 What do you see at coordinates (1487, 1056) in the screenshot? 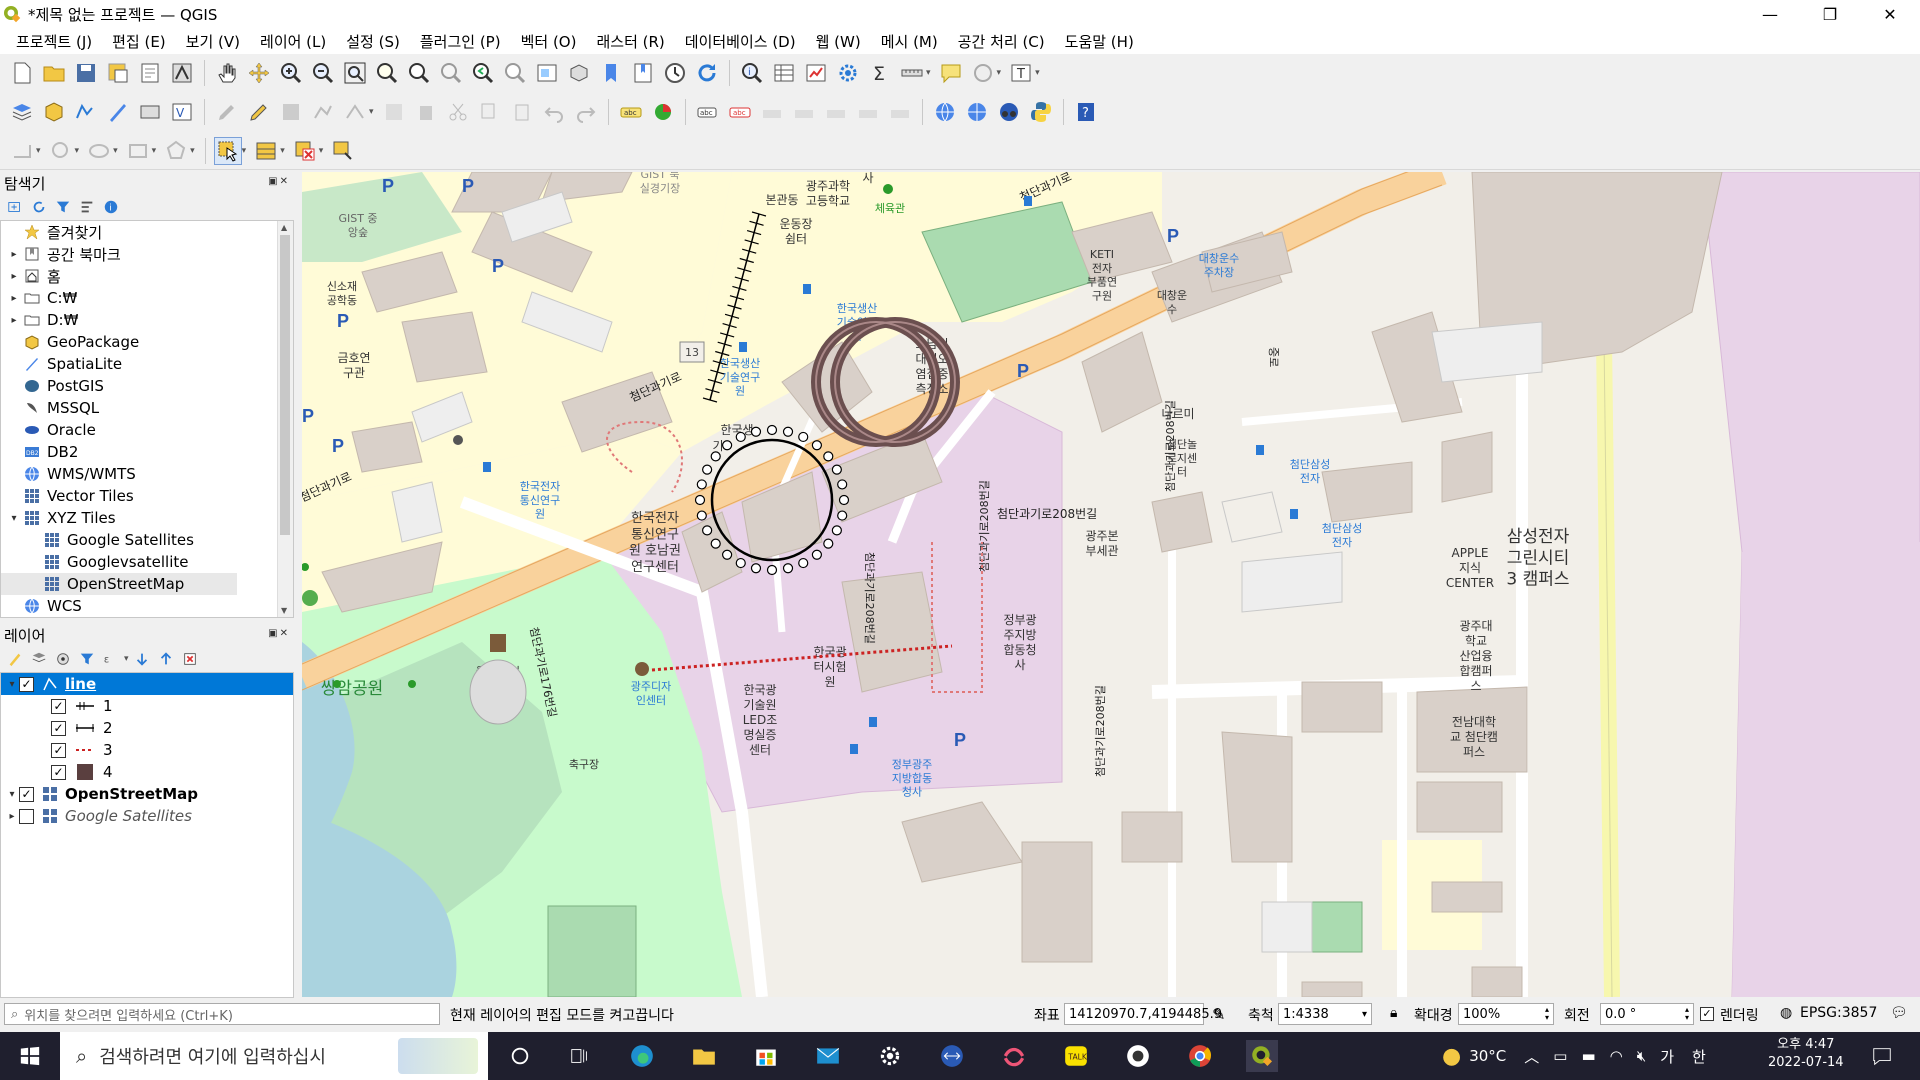
I see `weather-temp: 30°C` at bounding box center [1487, 1056].